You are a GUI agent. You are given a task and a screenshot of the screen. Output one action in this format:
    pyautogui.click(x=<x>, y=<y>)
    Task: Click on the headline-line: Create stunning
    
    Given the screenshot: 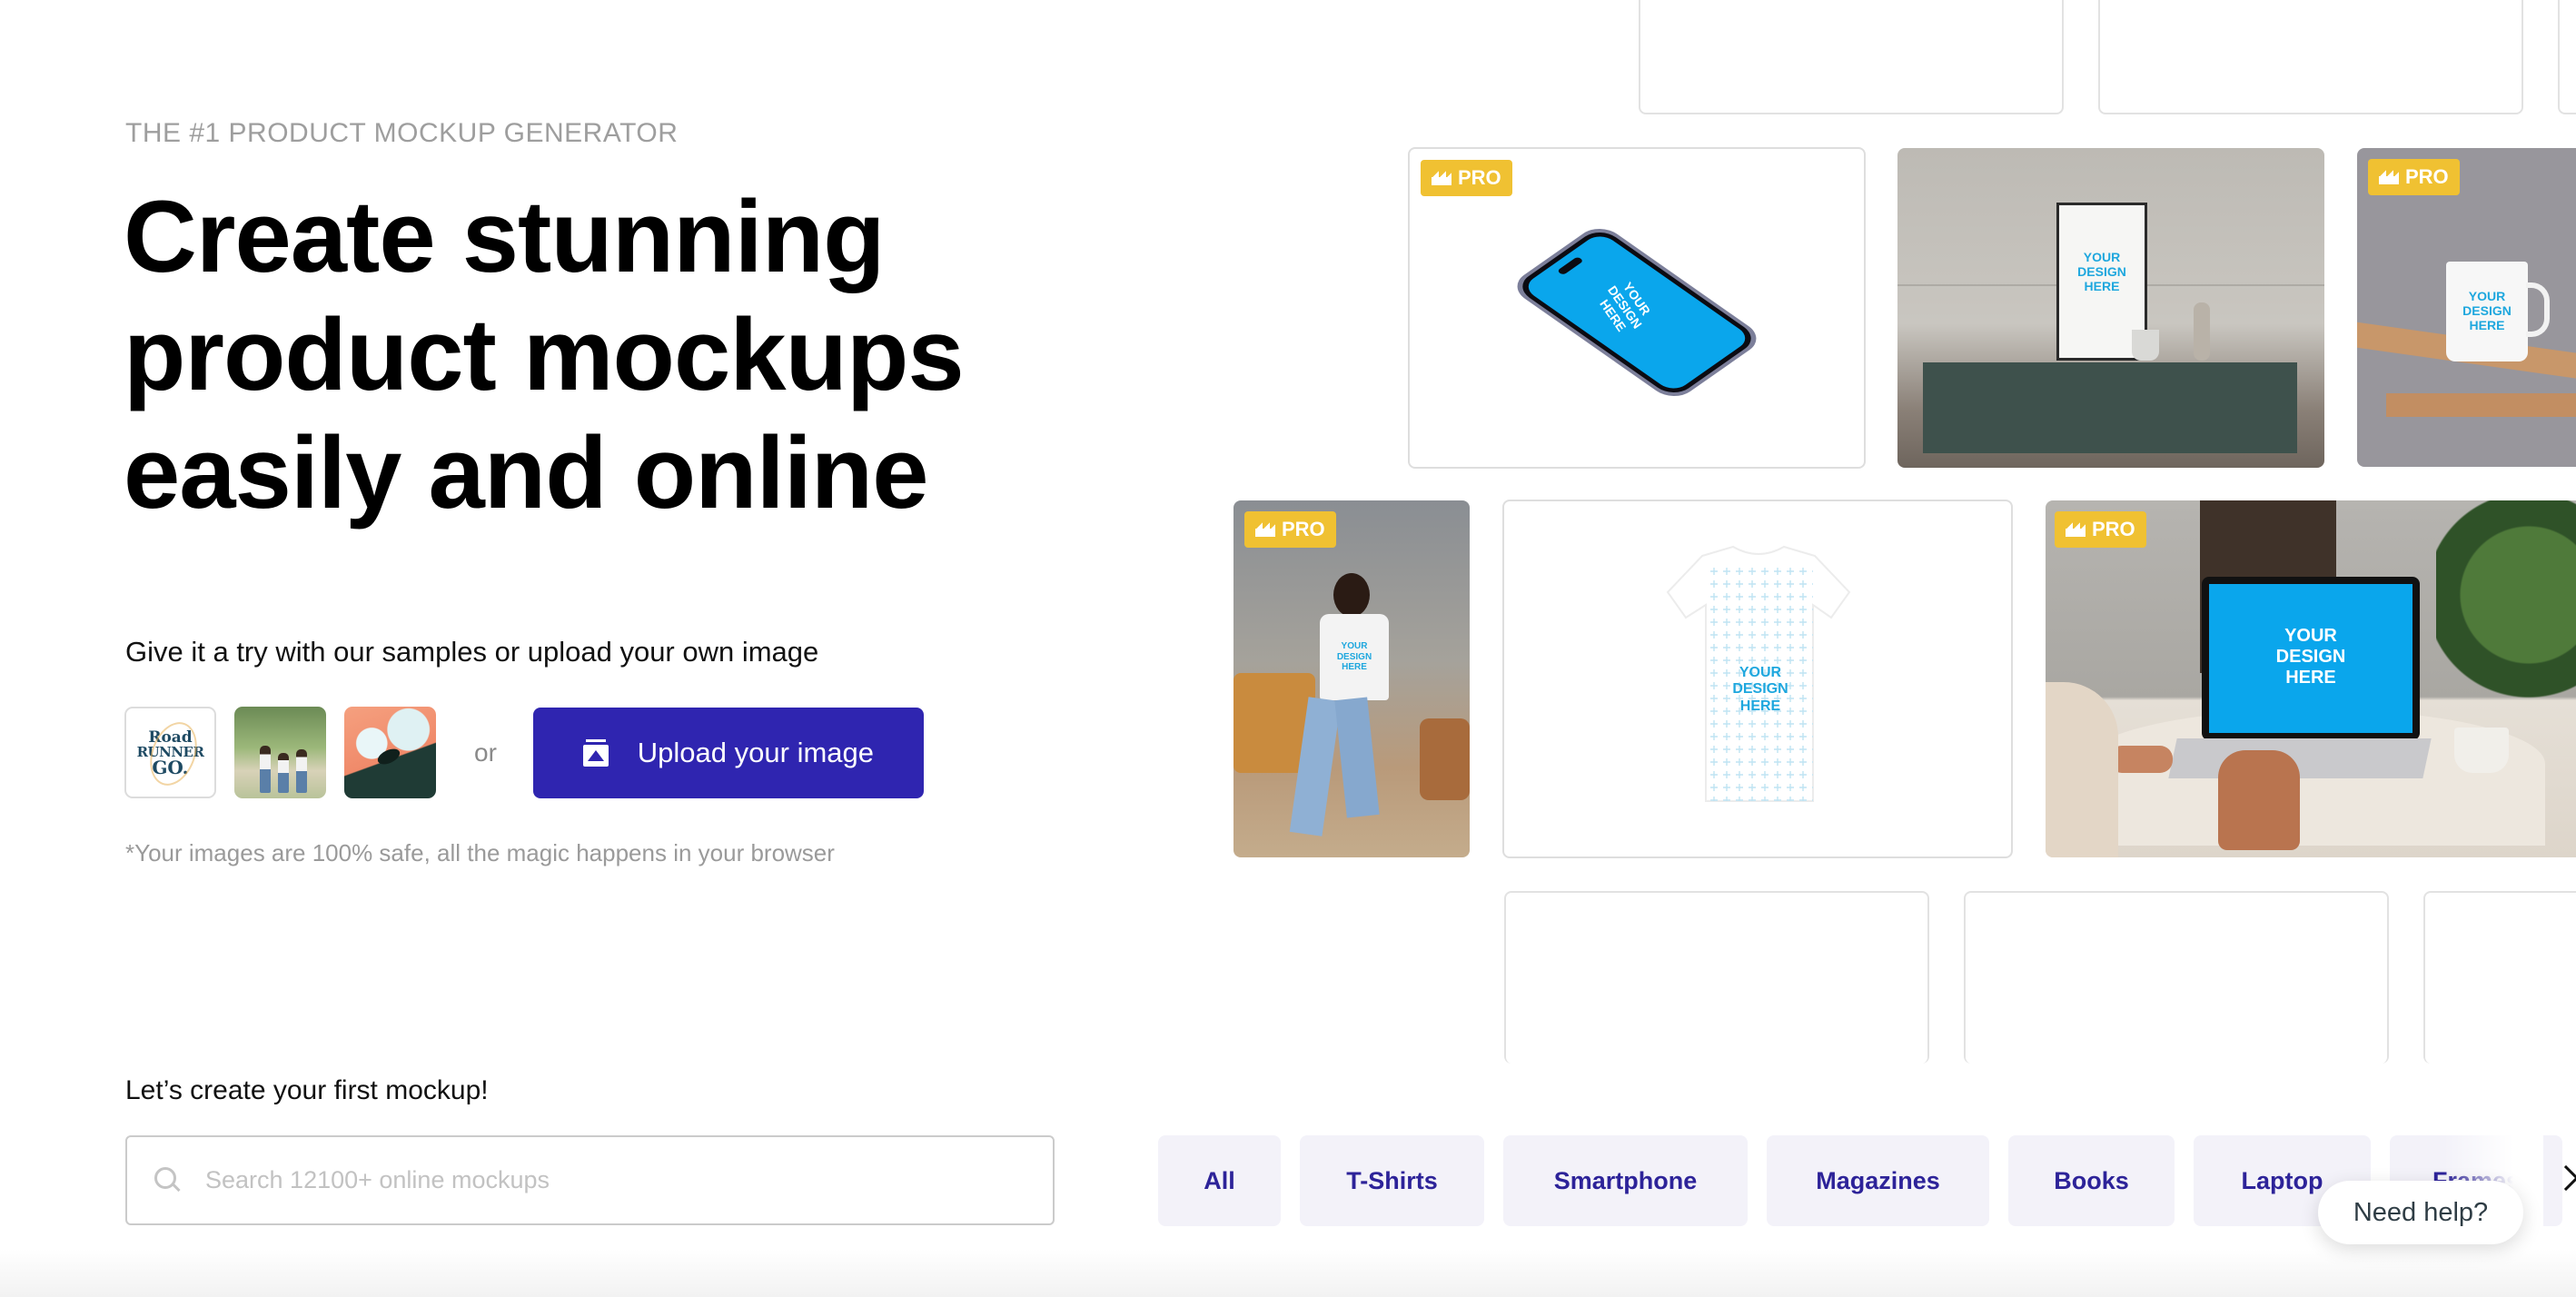 What is the action you would take?
    pyautogui.click(x=505, y=236)
    